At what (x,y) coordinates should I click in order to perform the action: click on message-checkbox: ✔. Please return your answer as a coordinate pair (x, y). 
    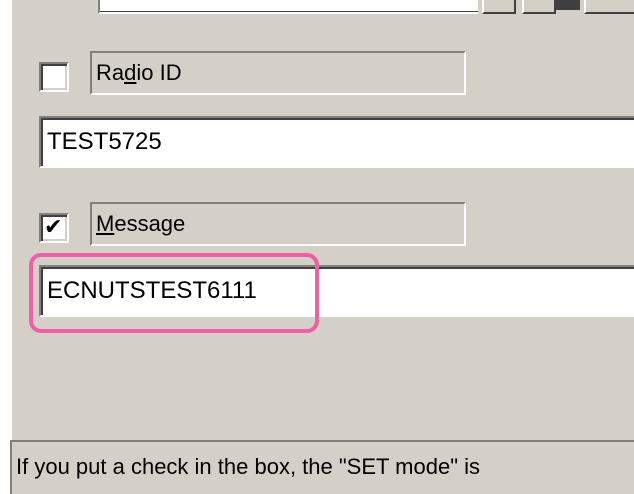
    Looking at the image, I should click on (54, 228).